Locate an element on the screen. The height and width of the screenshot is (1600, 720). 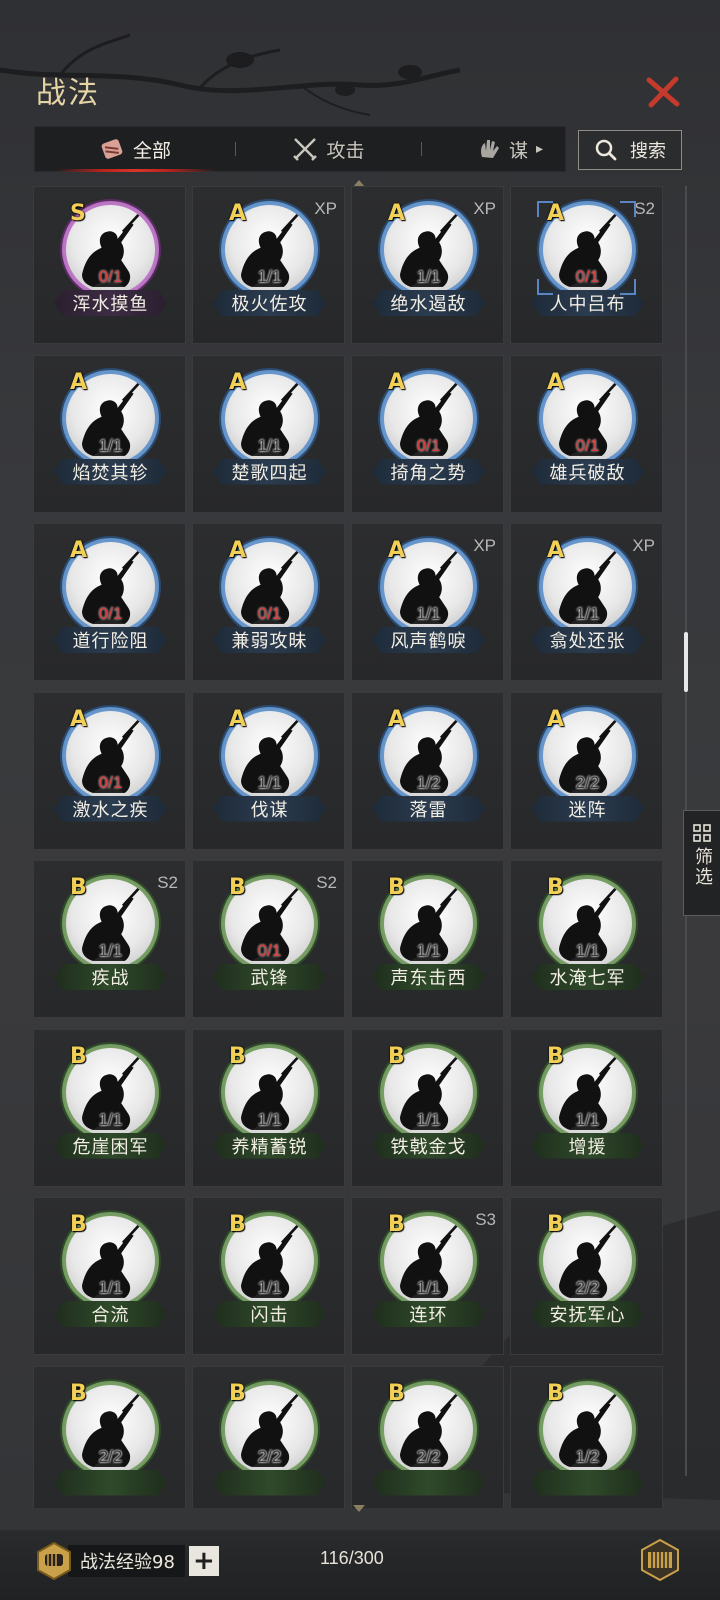
tactic-name: 翕处还张 is located at coordinates (587, 640).